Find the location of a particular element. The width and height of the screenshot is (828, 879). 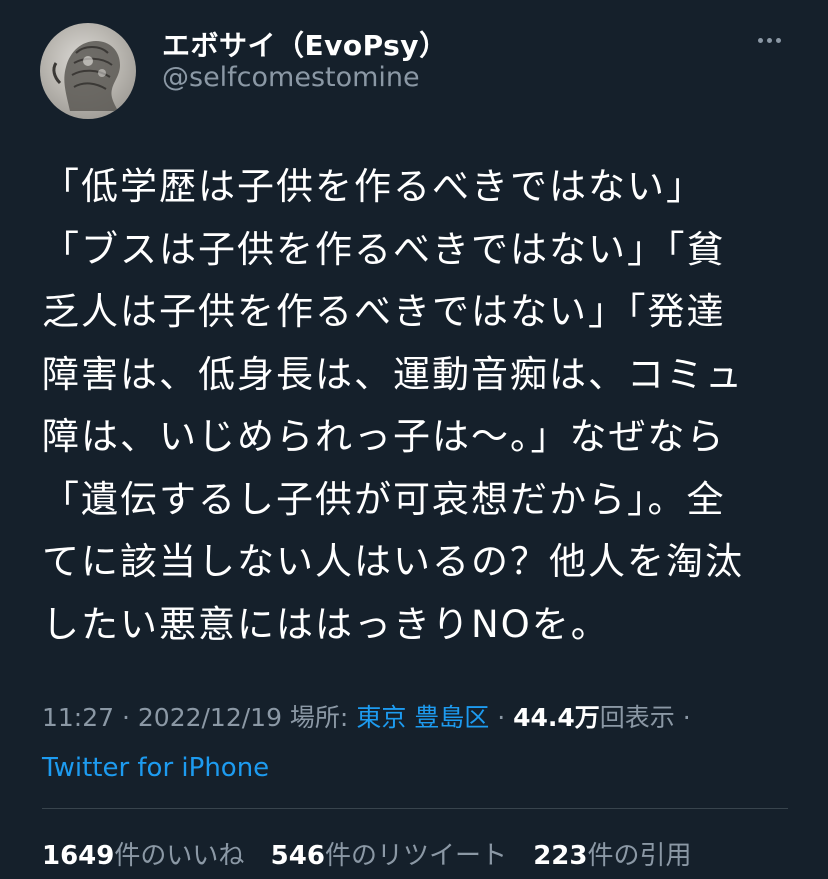

tweet-line: 「遺伝するし子供が可哀想だから」。全 is located at coordinates (384, 499).